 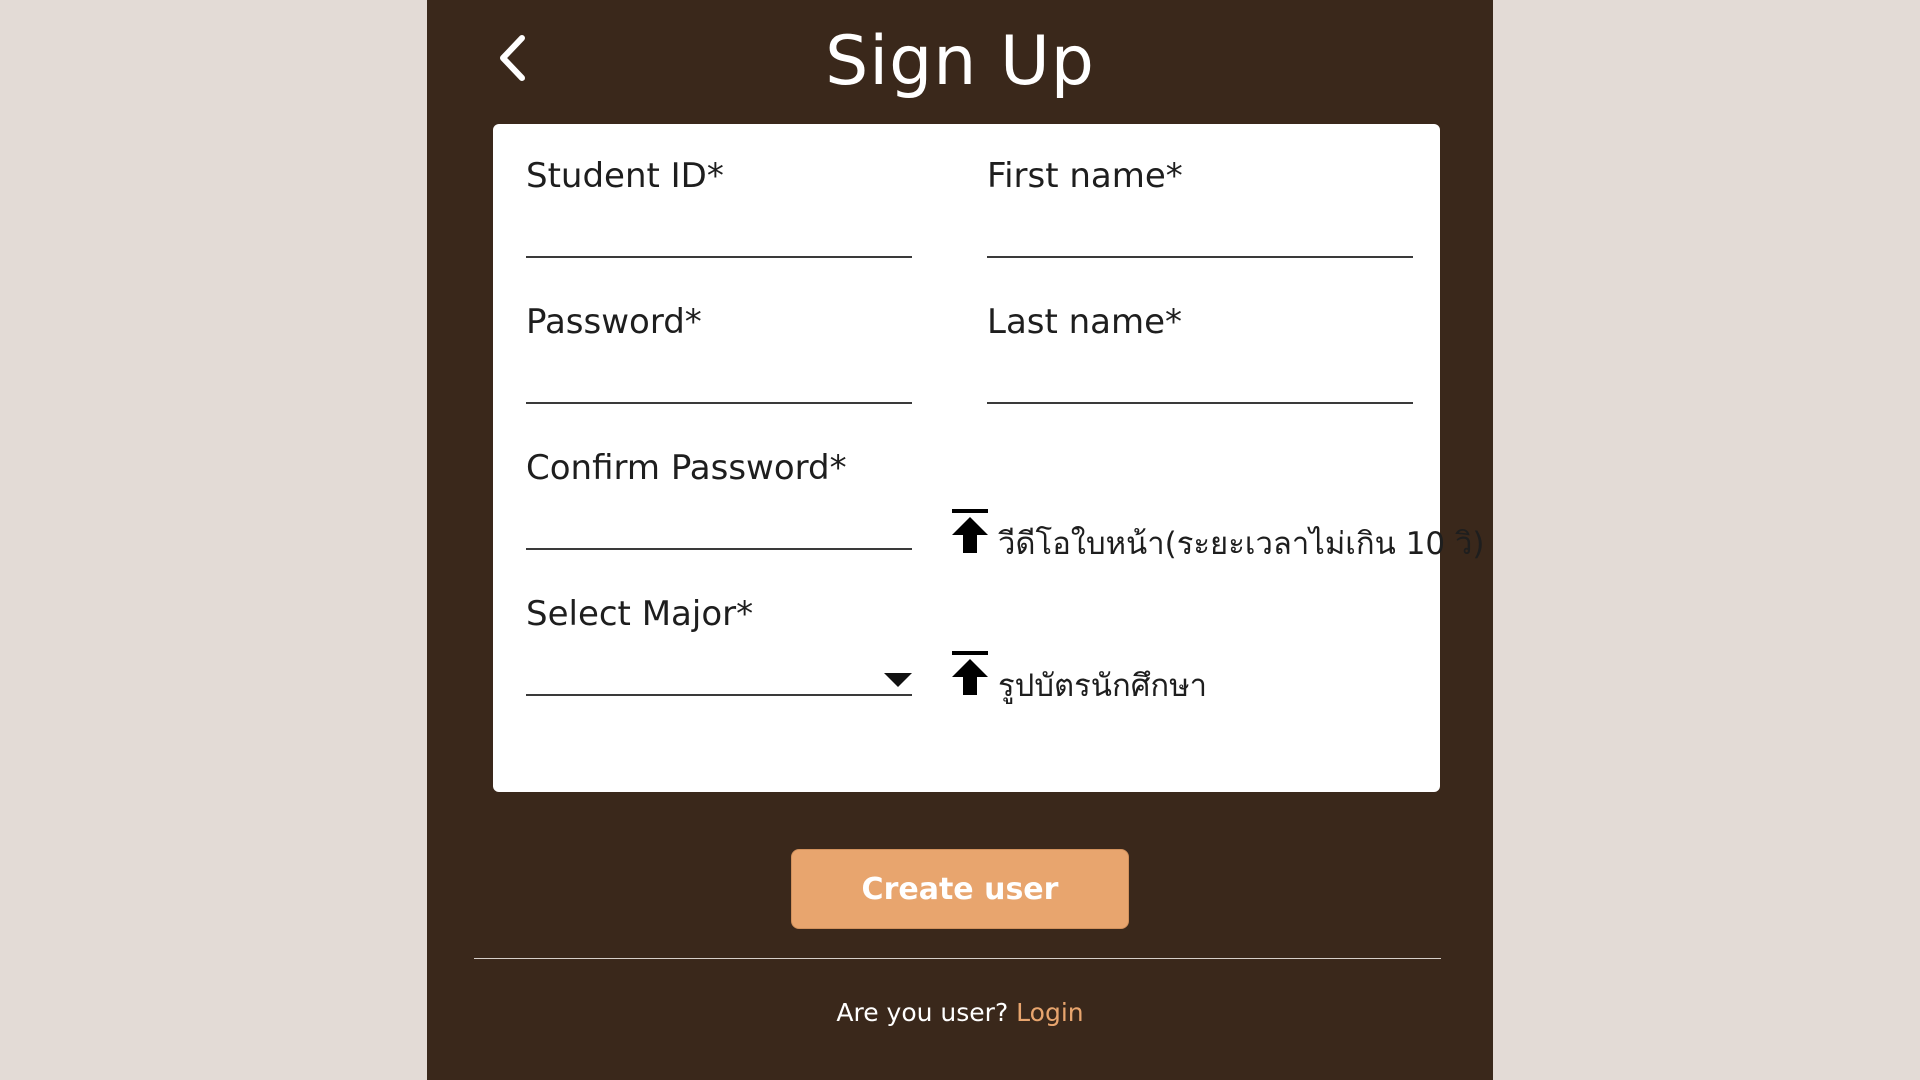 What do you see at coordinates (625, 176) in the screenshot?
I see `student-id-label: Student ID*` at bounding box center [625, 176].